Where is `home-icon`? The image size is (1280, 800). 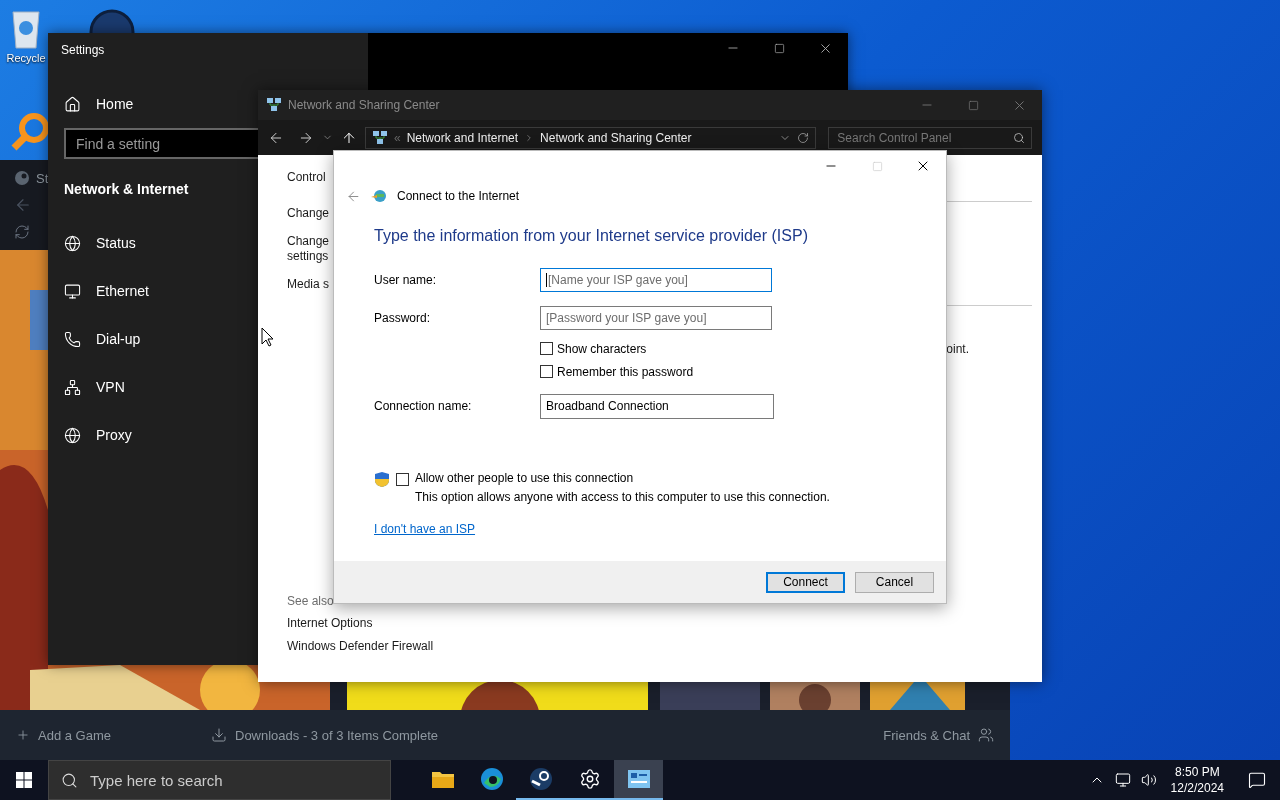 home-icon is located at coordinates (72, 104).